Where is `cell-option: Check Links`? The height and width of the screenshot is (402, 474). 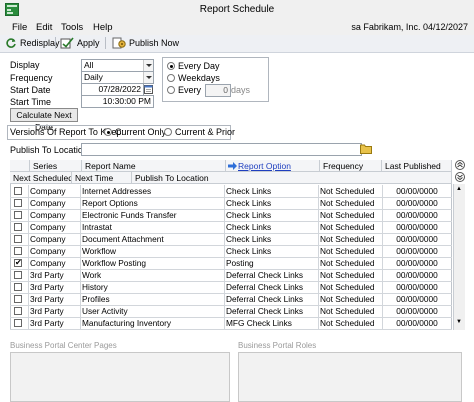 cell-option: Check Links is located at coordinates (249, 251).